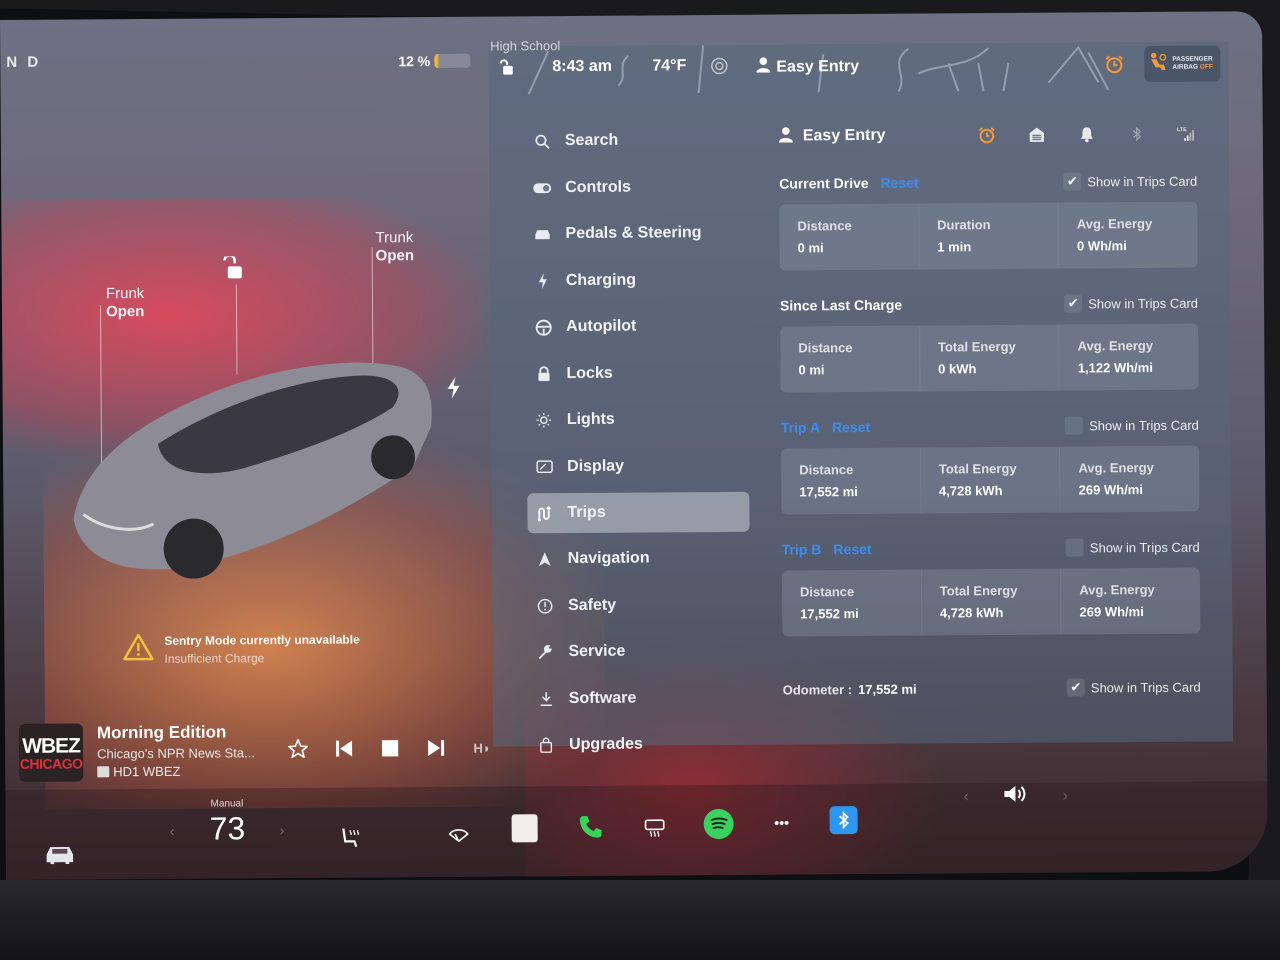  Describe the element at coordinates (719, 66) in the screenshot. I see `sentry-status-icon` at that location.